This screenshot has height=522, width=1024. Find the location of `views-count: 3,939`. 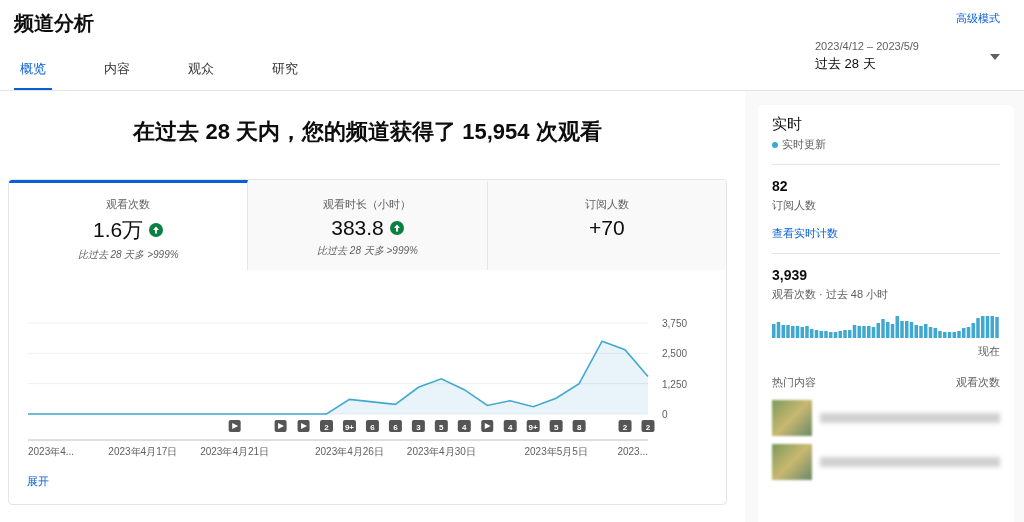

views-count: 3,939 is located at coordinates (790, 275).